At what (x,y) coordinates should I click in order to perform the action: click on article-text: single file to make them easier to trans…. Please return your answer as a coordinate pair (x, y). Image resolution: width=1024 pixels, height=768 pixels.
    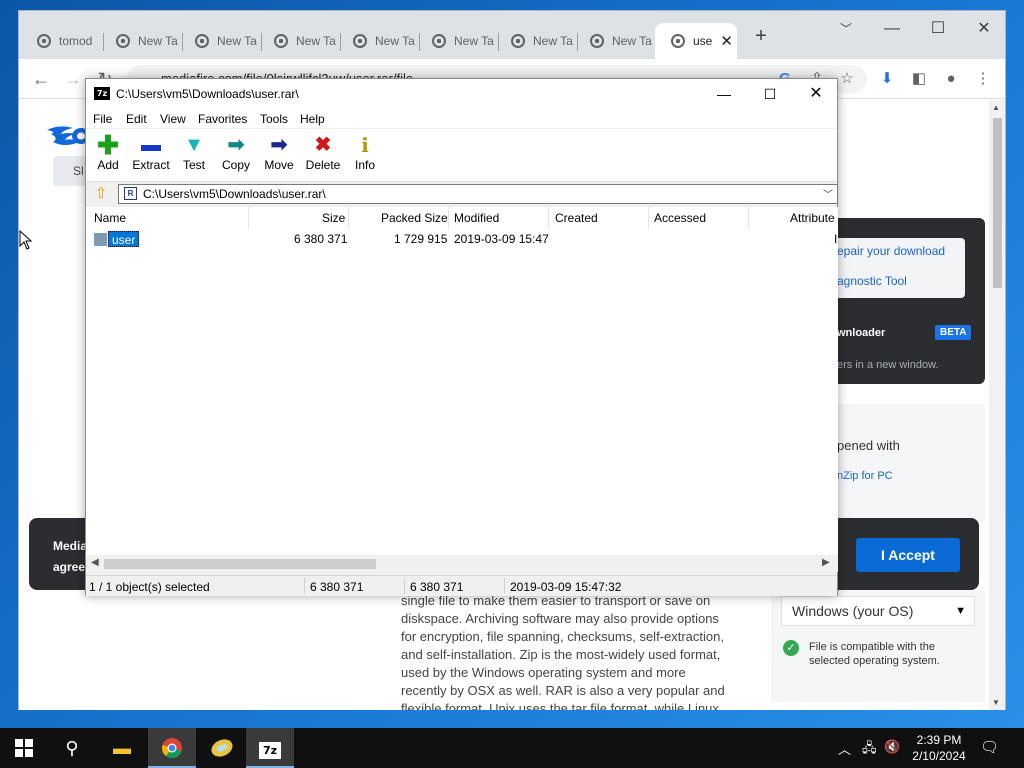
    Looking at the image, I should click on (571, 651).